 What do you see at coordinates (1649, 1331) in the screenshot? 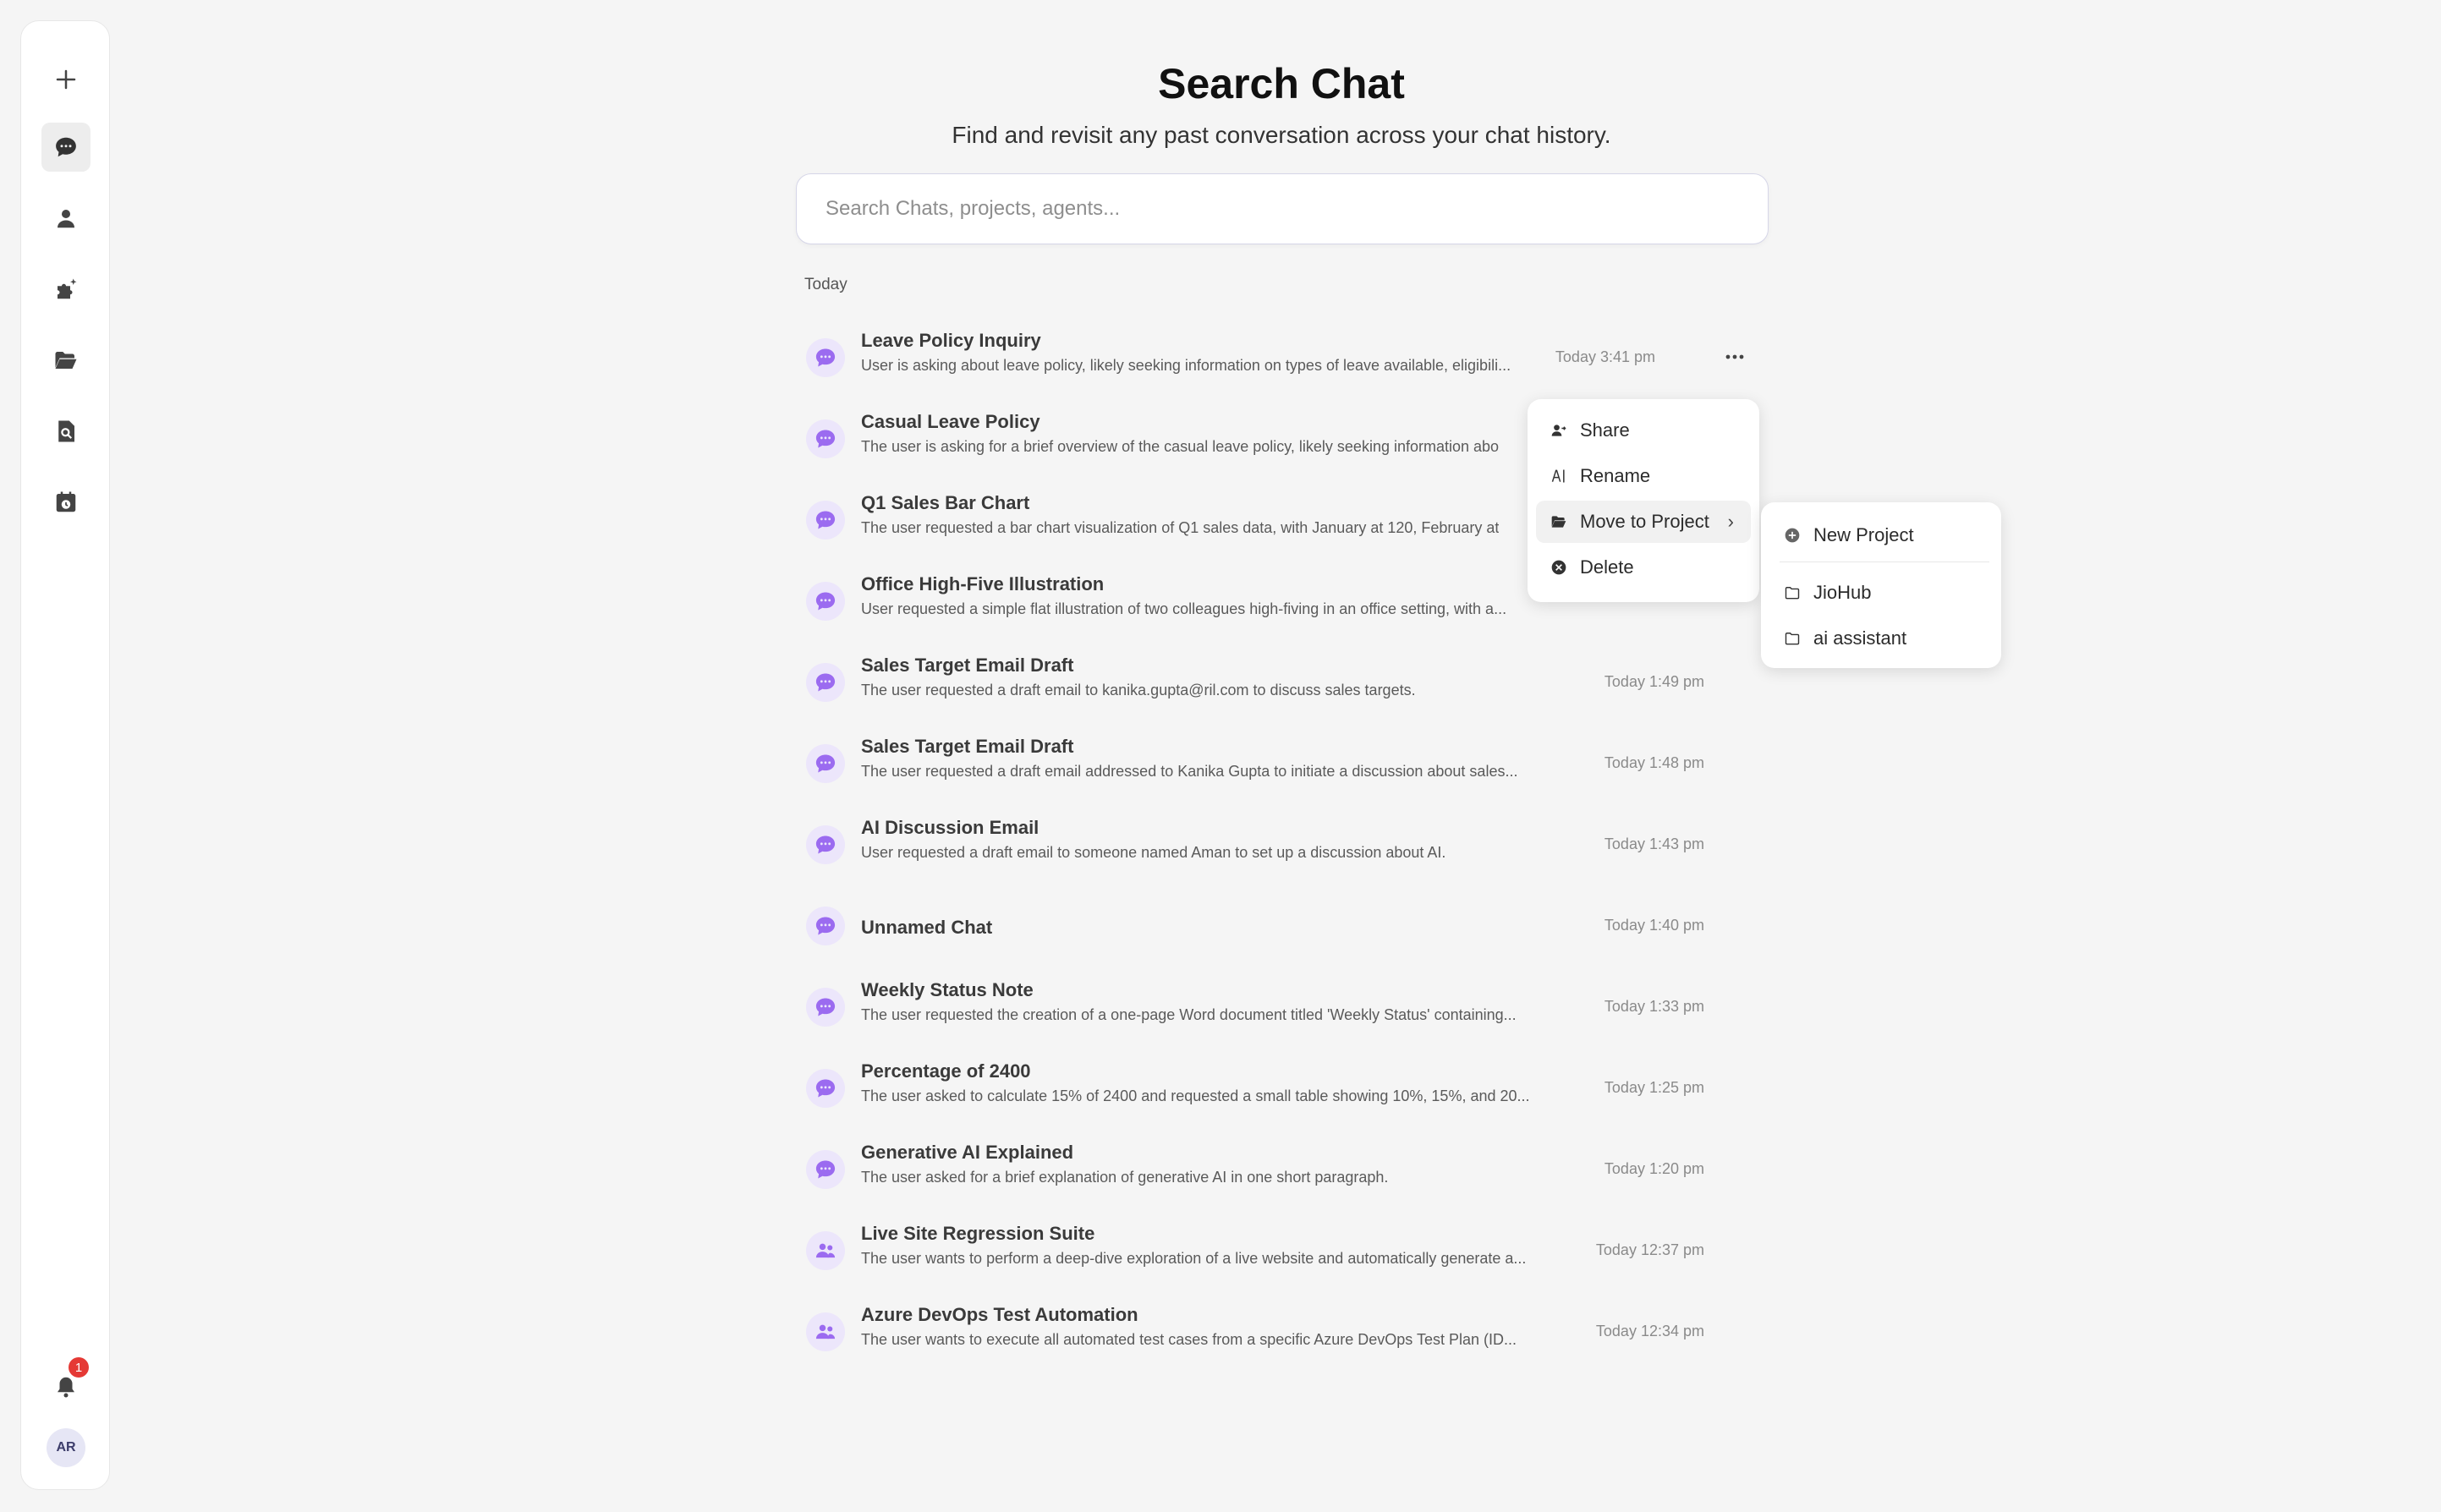
I see `chat-timestamp: Today 12:34 pm` at bounding box center [1649, 1331].